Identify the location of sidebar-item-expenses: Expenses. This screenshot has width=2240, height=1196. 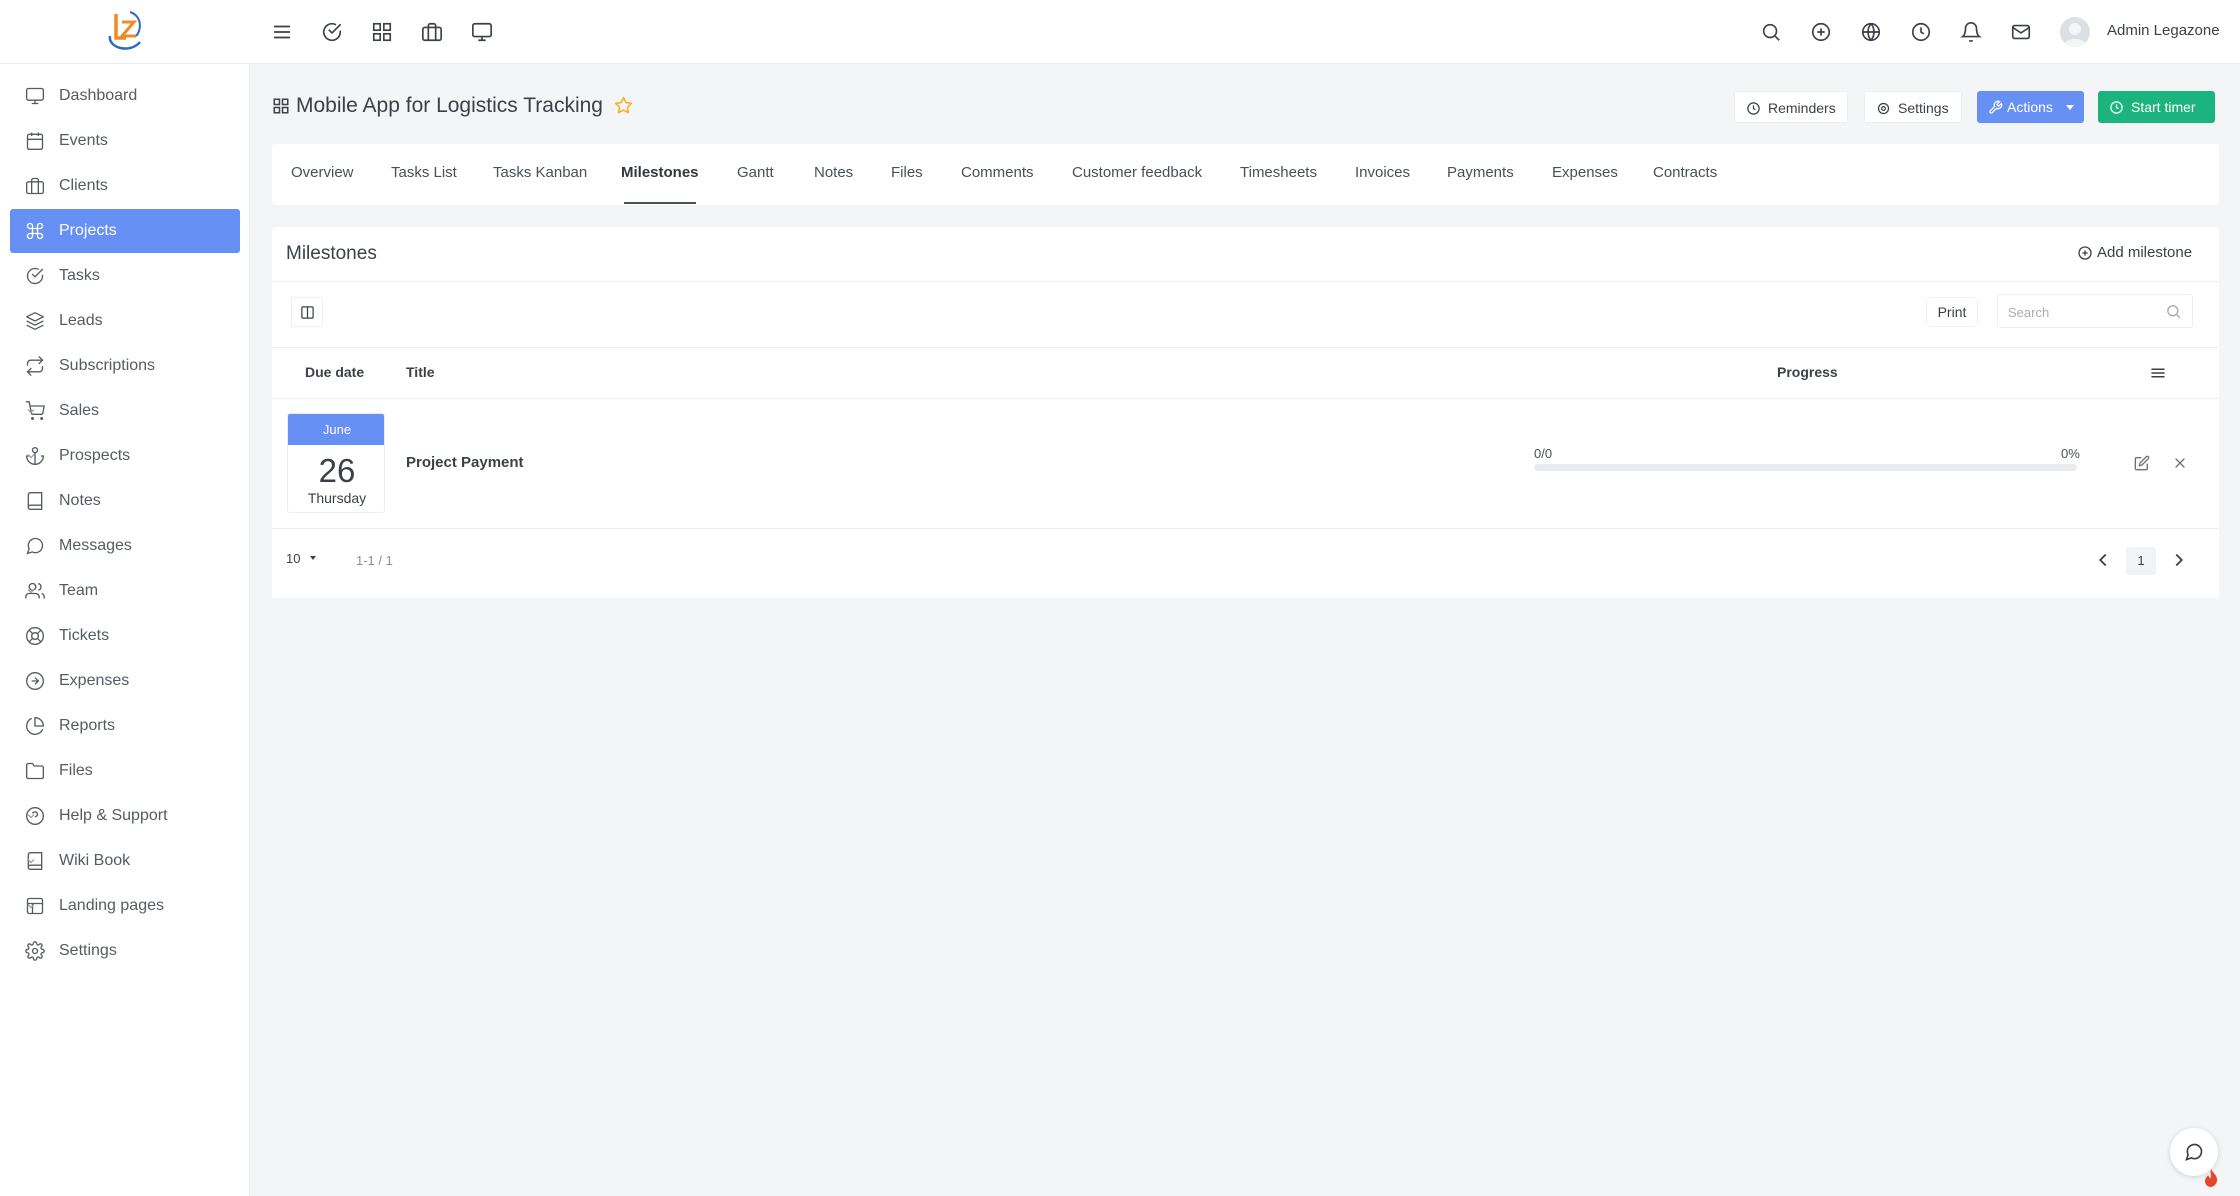
(125, 681).